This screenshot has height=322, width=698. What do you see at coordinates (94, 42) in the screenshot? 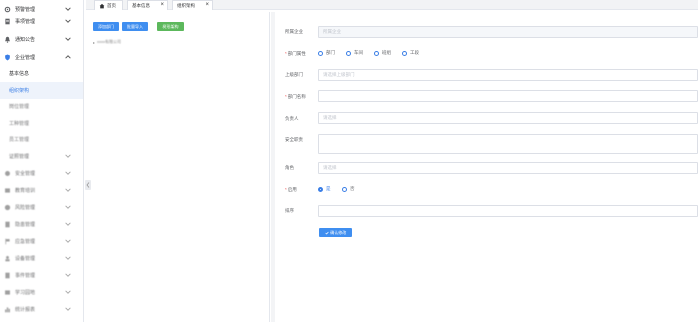
I see `caret-right-icon: ▸` at bounding box center [94, 42].